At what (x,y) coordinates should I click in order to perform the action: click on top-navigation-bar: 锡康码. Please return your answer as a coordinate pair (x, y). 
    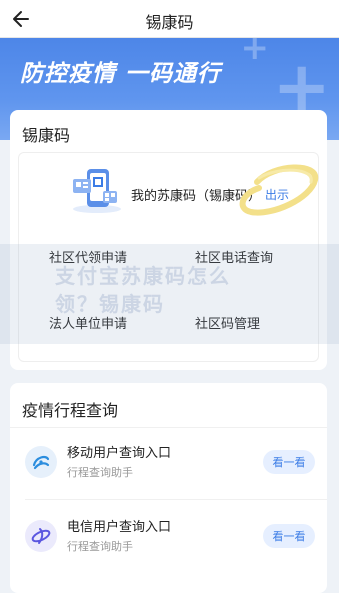
    Looking at the image, I should click on (169, 19).